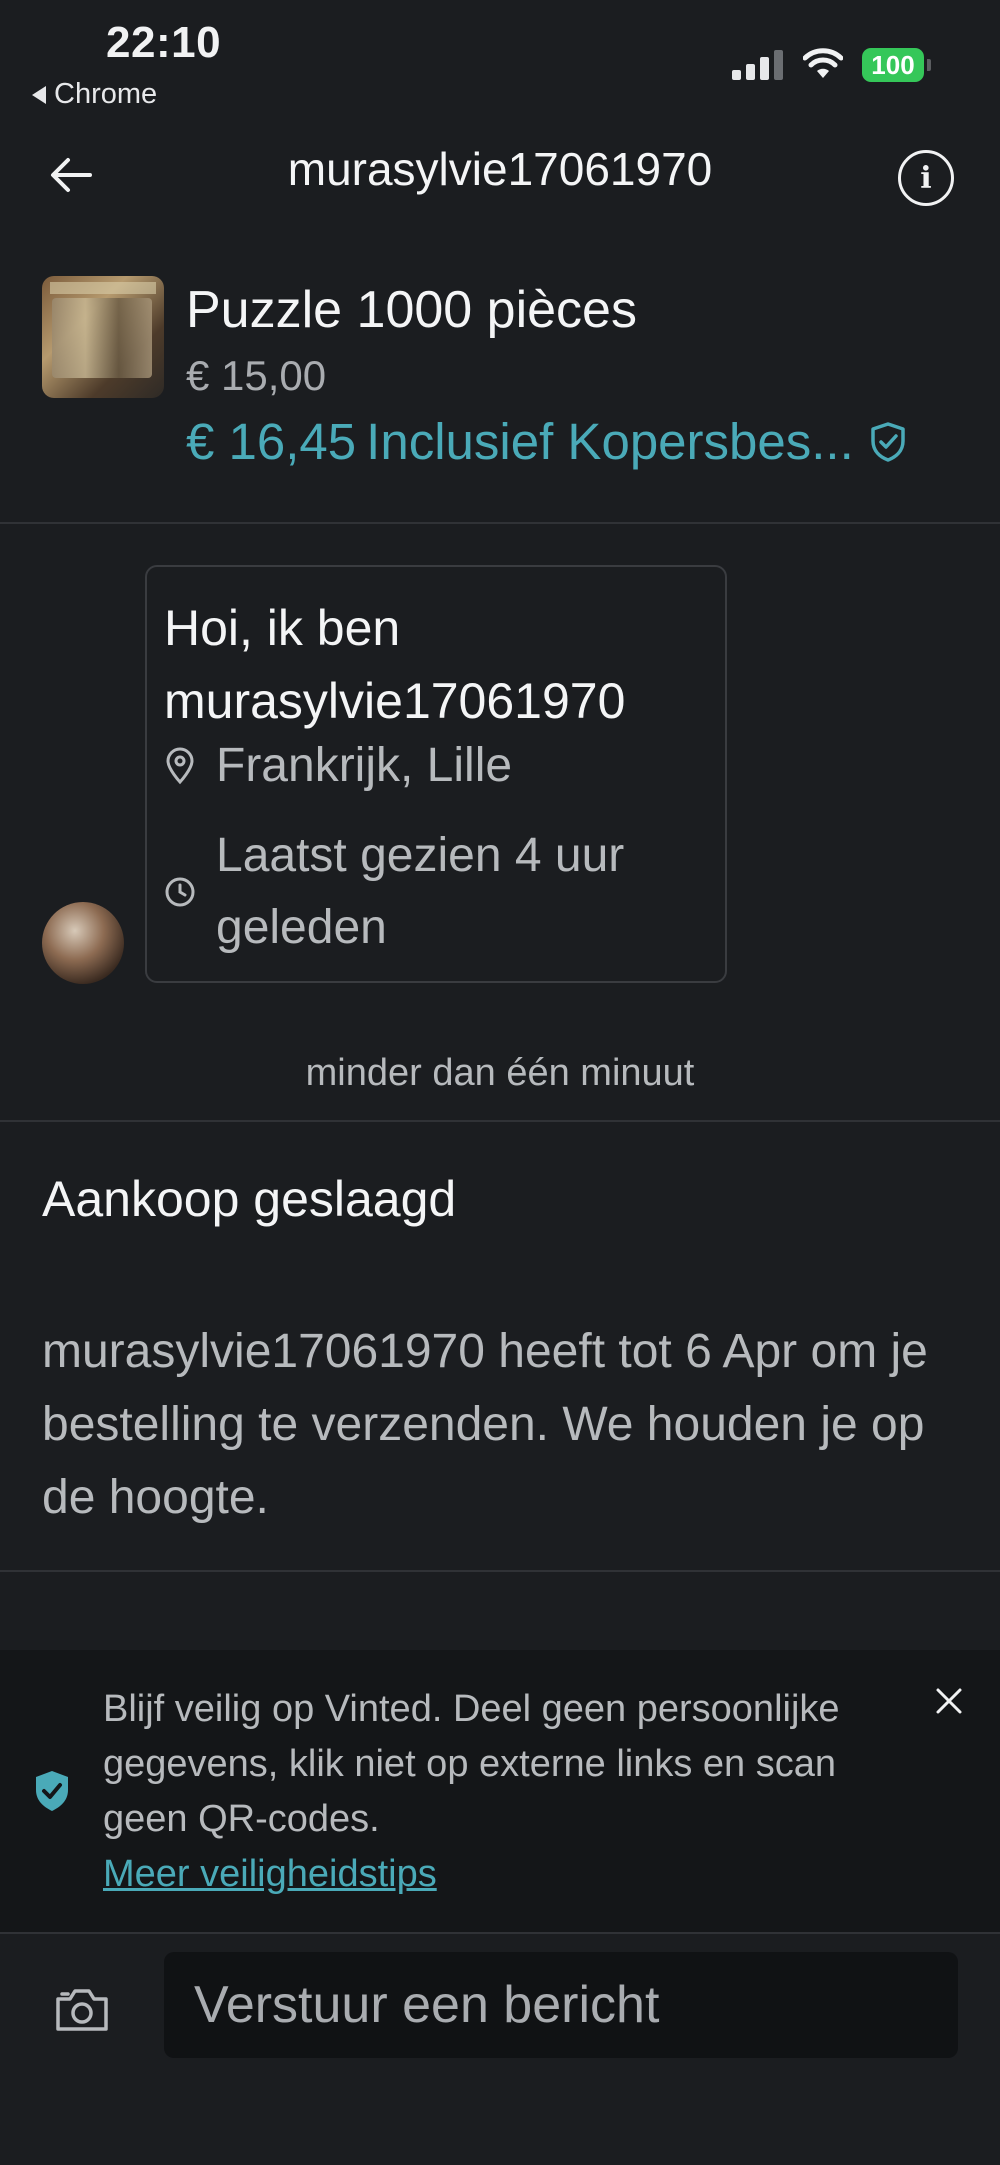 This screenshot has height=2165, width=1000. I want to click on seller-last-seen-row: Laatst gezien 4 uur geleden, so click(440, 892).